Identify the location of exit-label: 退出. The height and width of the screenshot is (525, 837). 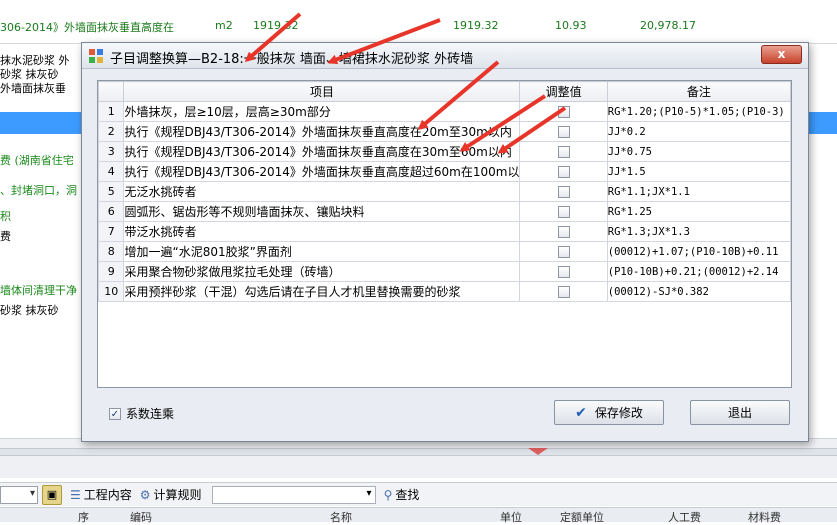
(739, 413).